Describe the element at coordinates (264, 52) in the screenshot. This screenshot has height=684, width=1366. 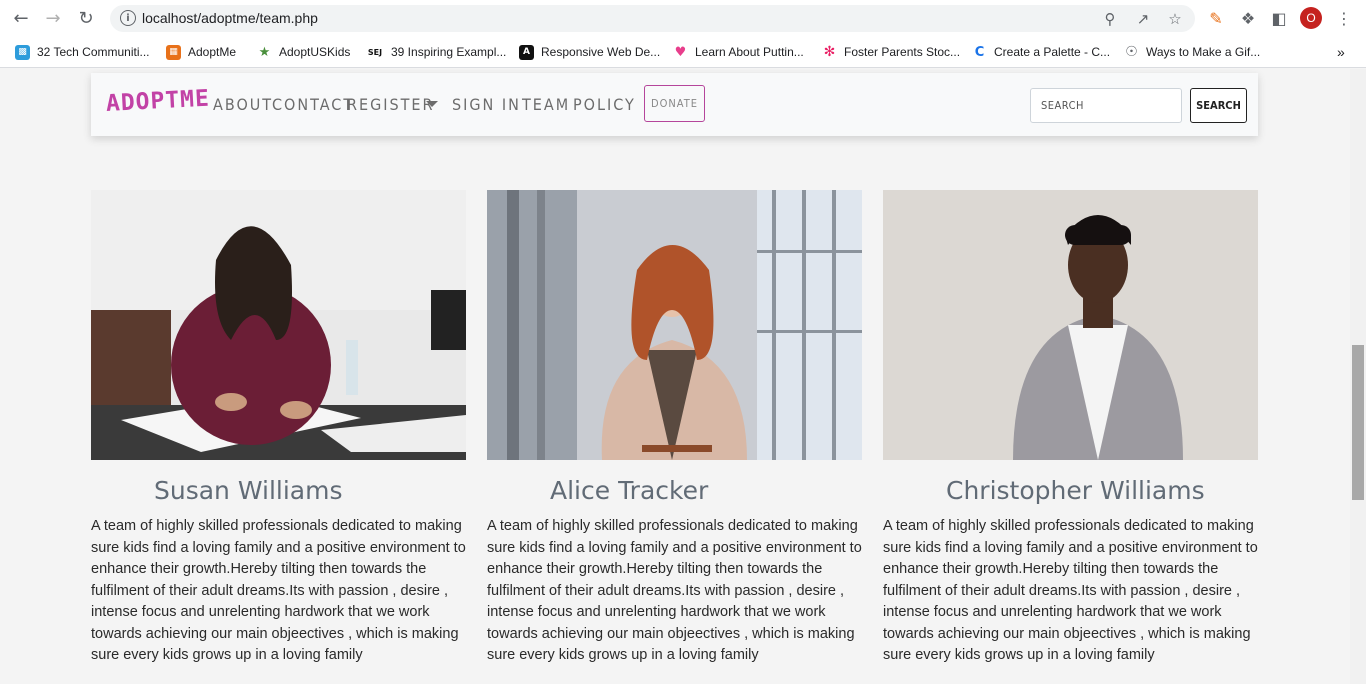
I see `person-icon: ★` at that location.